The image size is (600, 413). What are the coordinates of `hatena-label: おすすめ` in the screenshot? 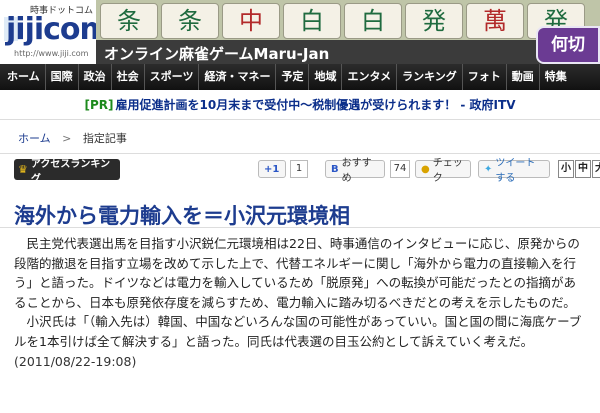 It's located at (356, 171).